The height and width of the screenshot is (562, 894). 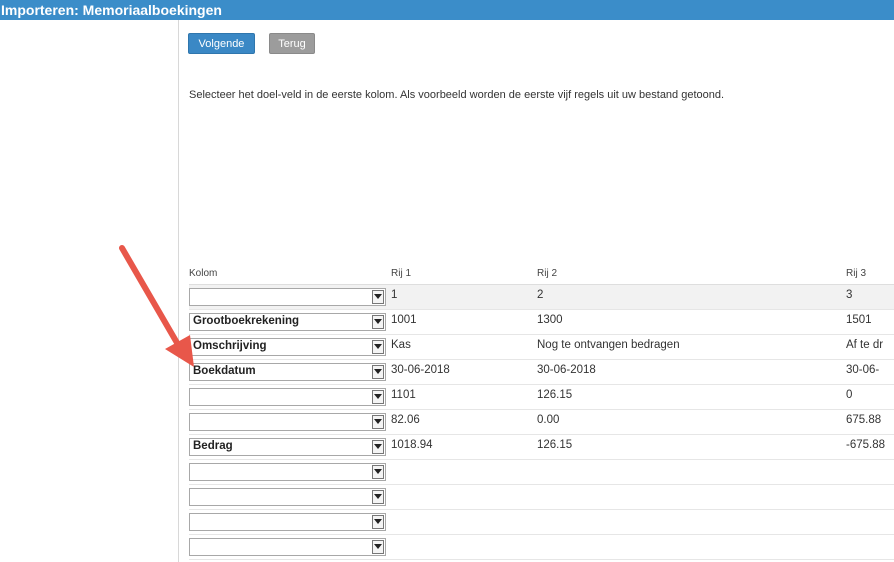 What do you see at coordinates (230, 346) in the screenshot?
I see `target-field-value: Omschrijving` at bounding box center [230, 346].